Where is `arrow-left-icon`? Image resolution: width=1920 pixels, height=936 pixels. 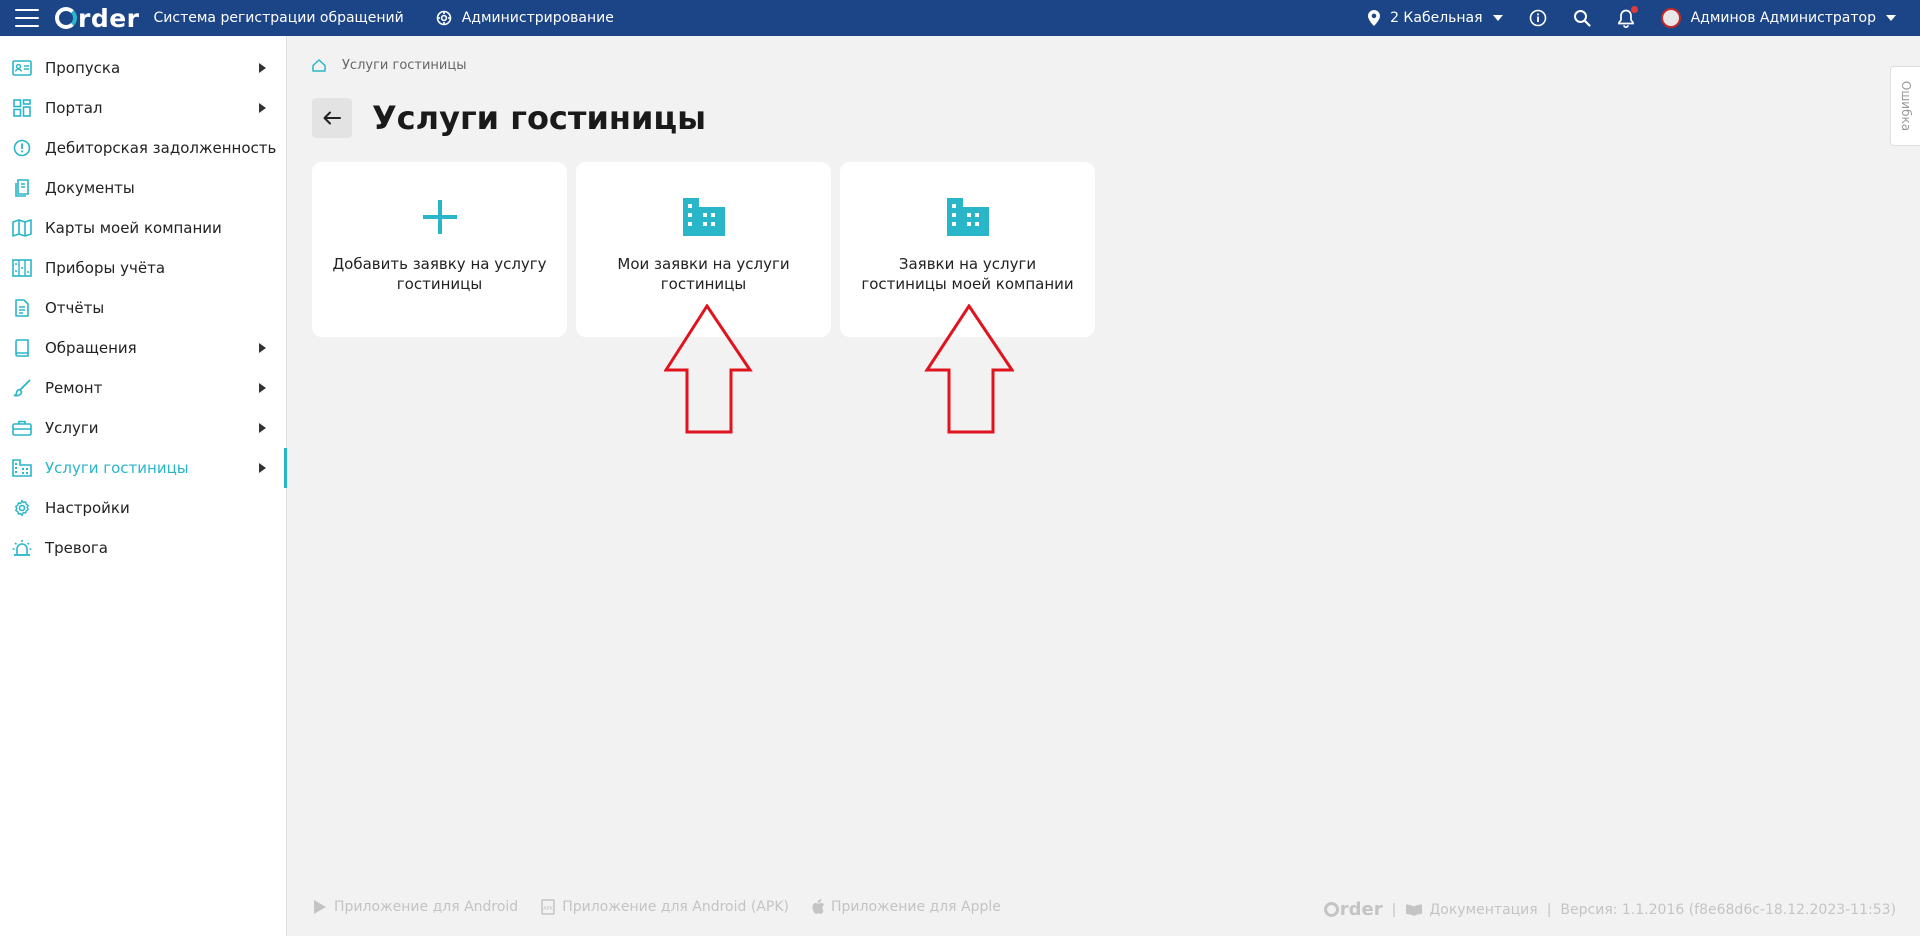 arrow-left-icon is located at coordinates (332, 118).